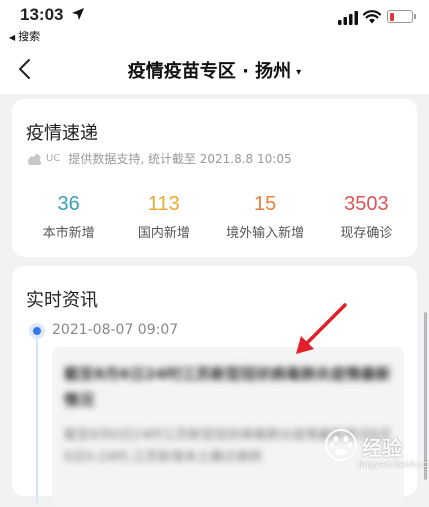 This screenshot has width=429, height=507. I want to click on nav-bar: 疫情疫苗专区 · 扬州 ▾, so click(214, 69).